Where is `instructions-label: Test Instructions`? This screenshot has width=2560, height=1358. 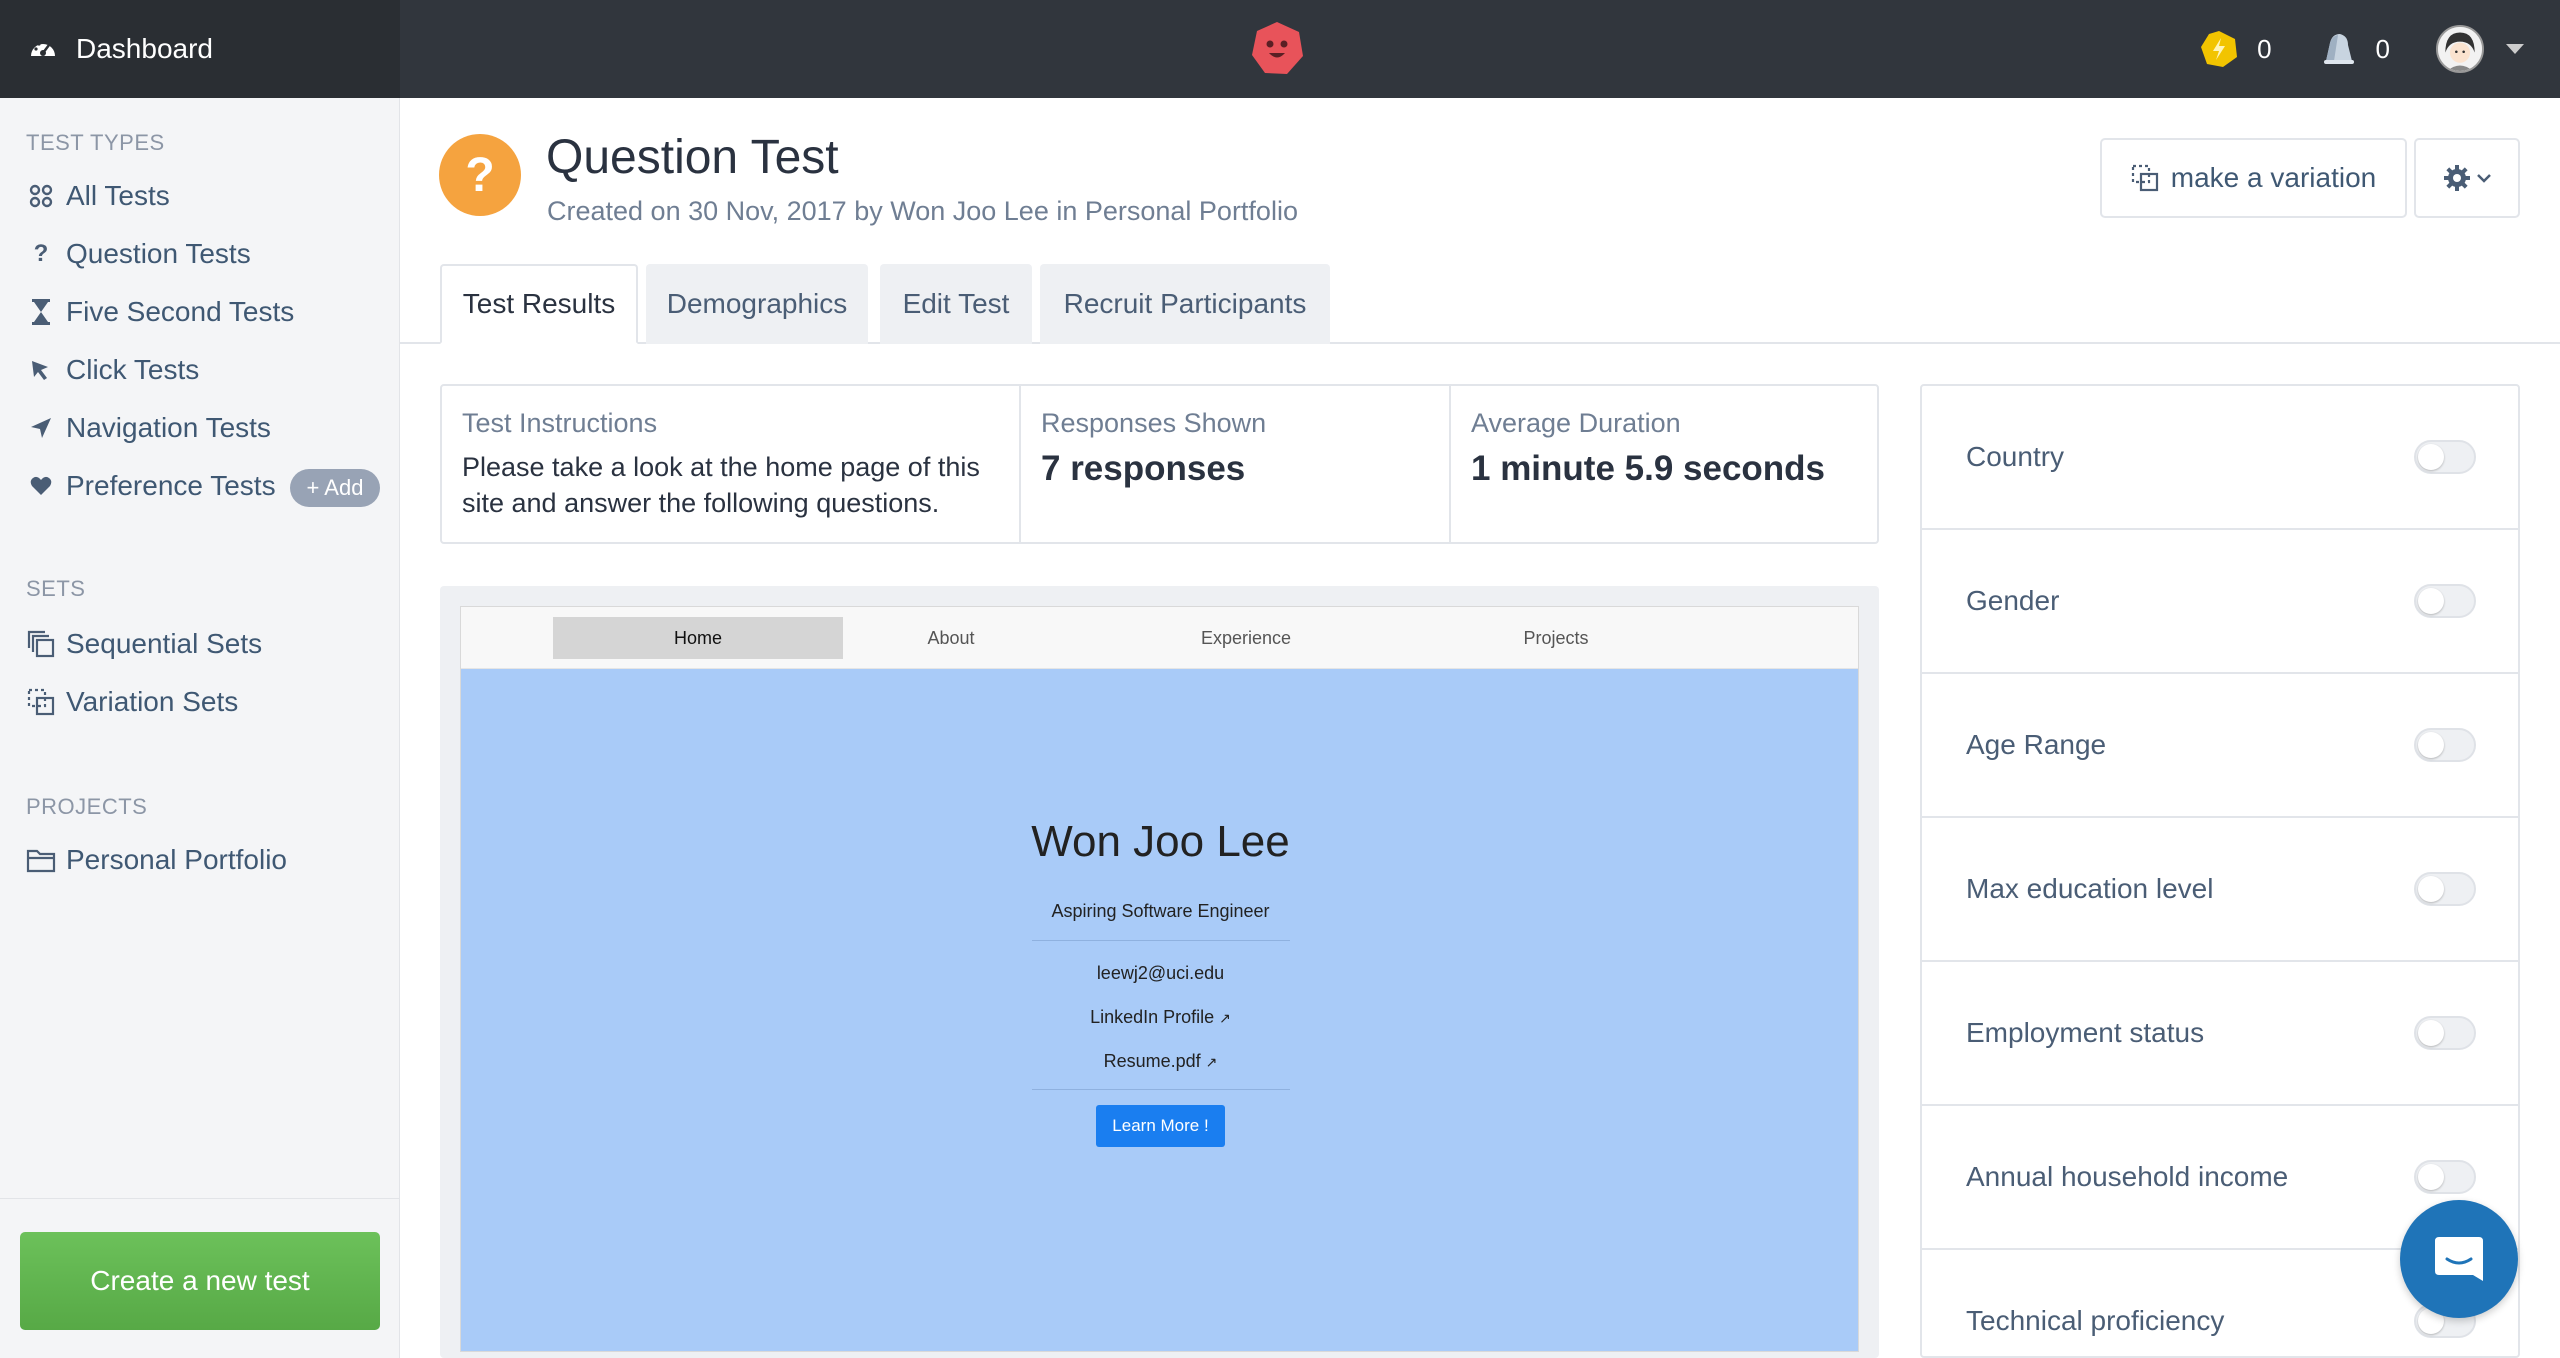
instructions-label: Test Instructions is located at coordinates (560, 423).